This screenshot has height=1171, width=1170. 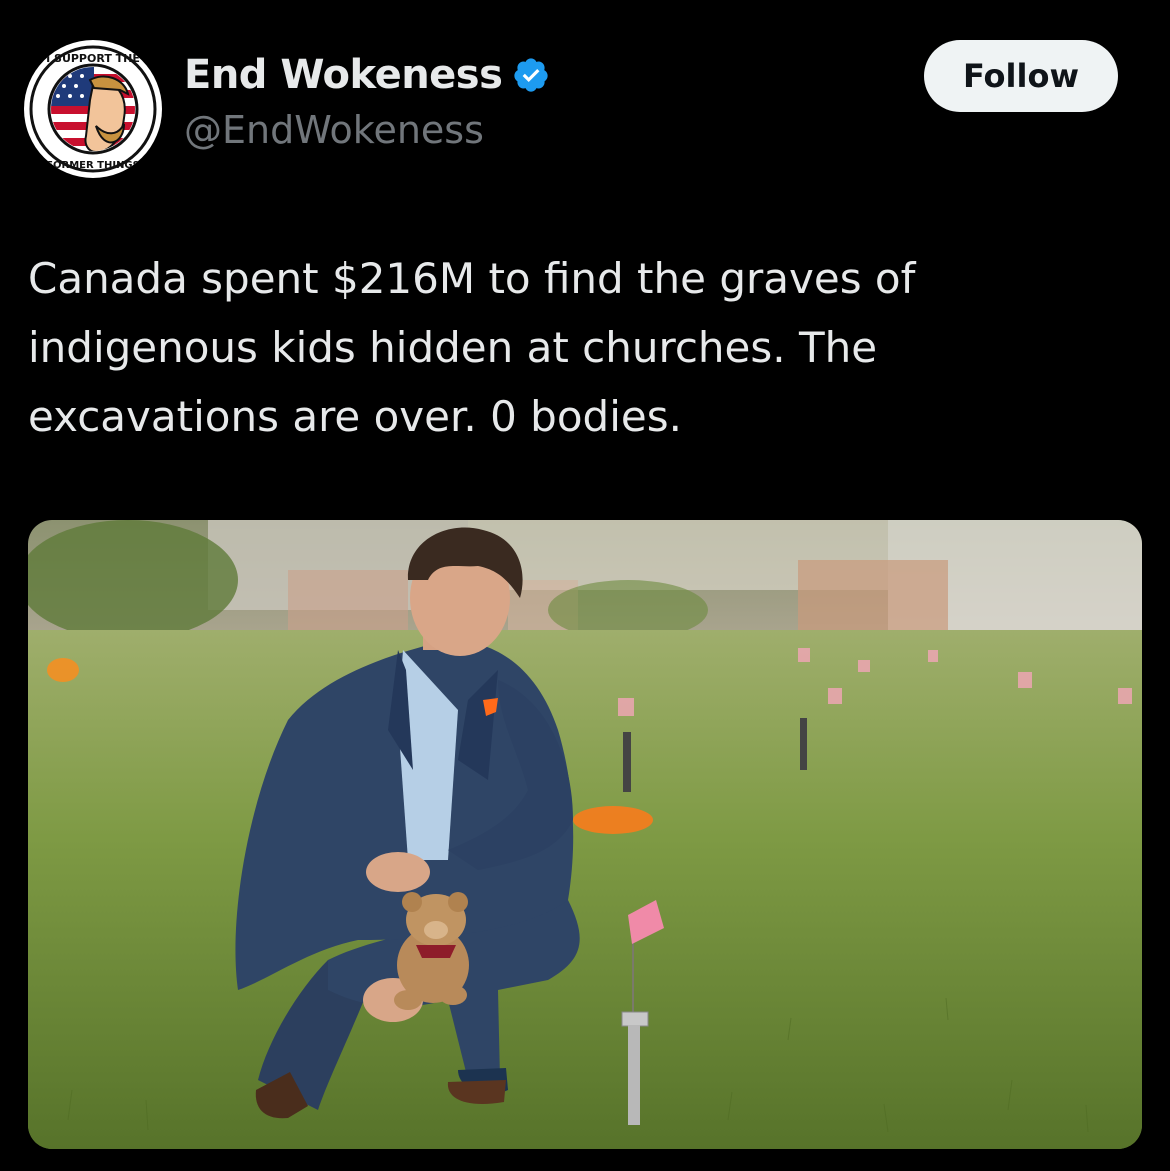 What do you see at coordinates (453, 347) in the screenshot?
I see `tweet-text-line: indigenous kids hidden at churches. The` at bounding box center [453, 347].